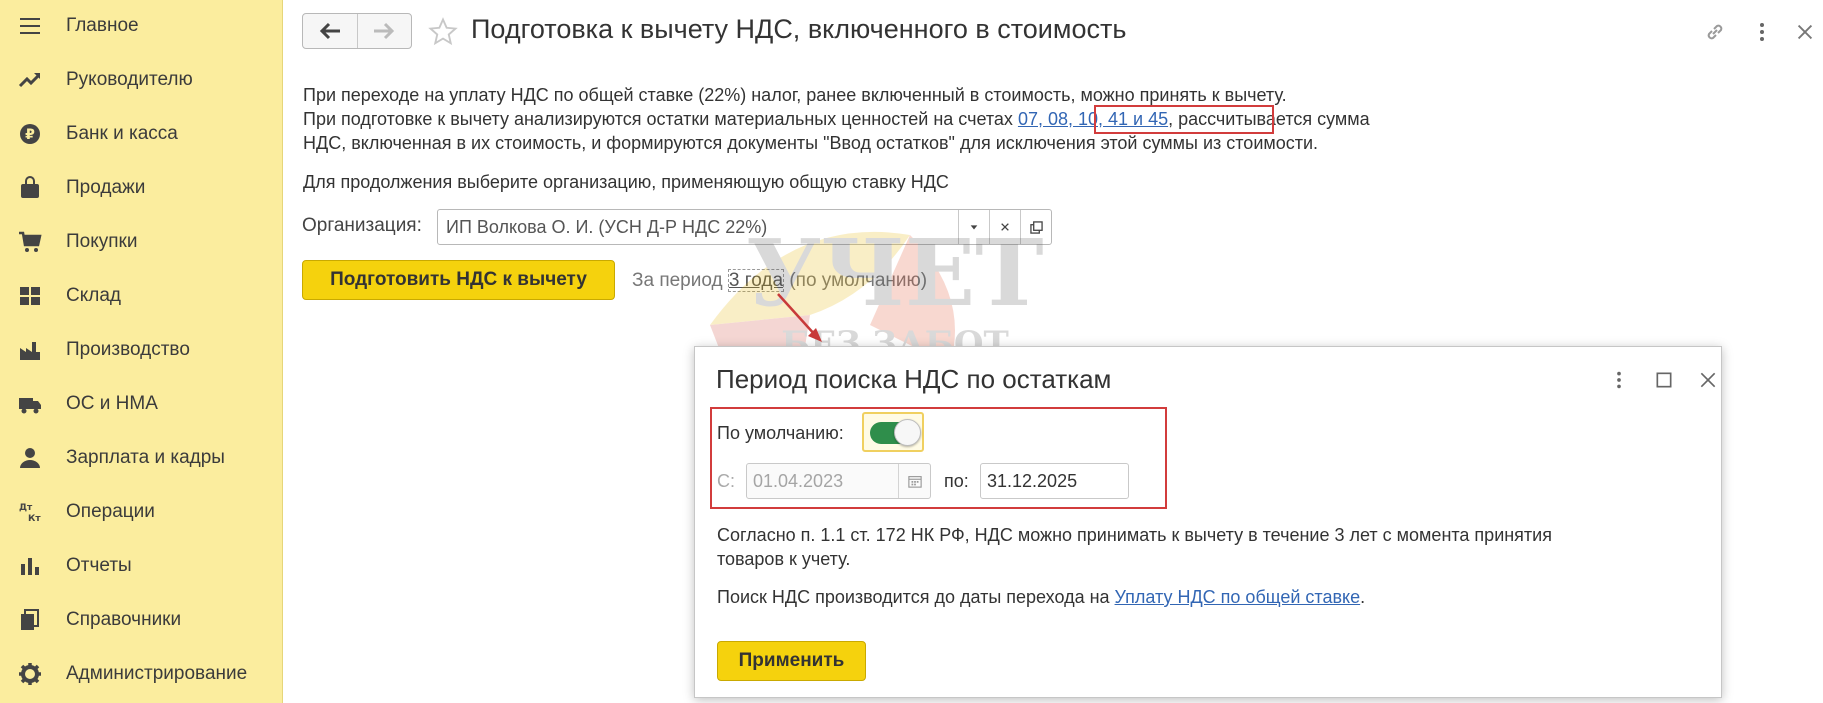 The image size is (1823, 703). I want to click on sidebar-item-label: Главное, so click(102, 25).